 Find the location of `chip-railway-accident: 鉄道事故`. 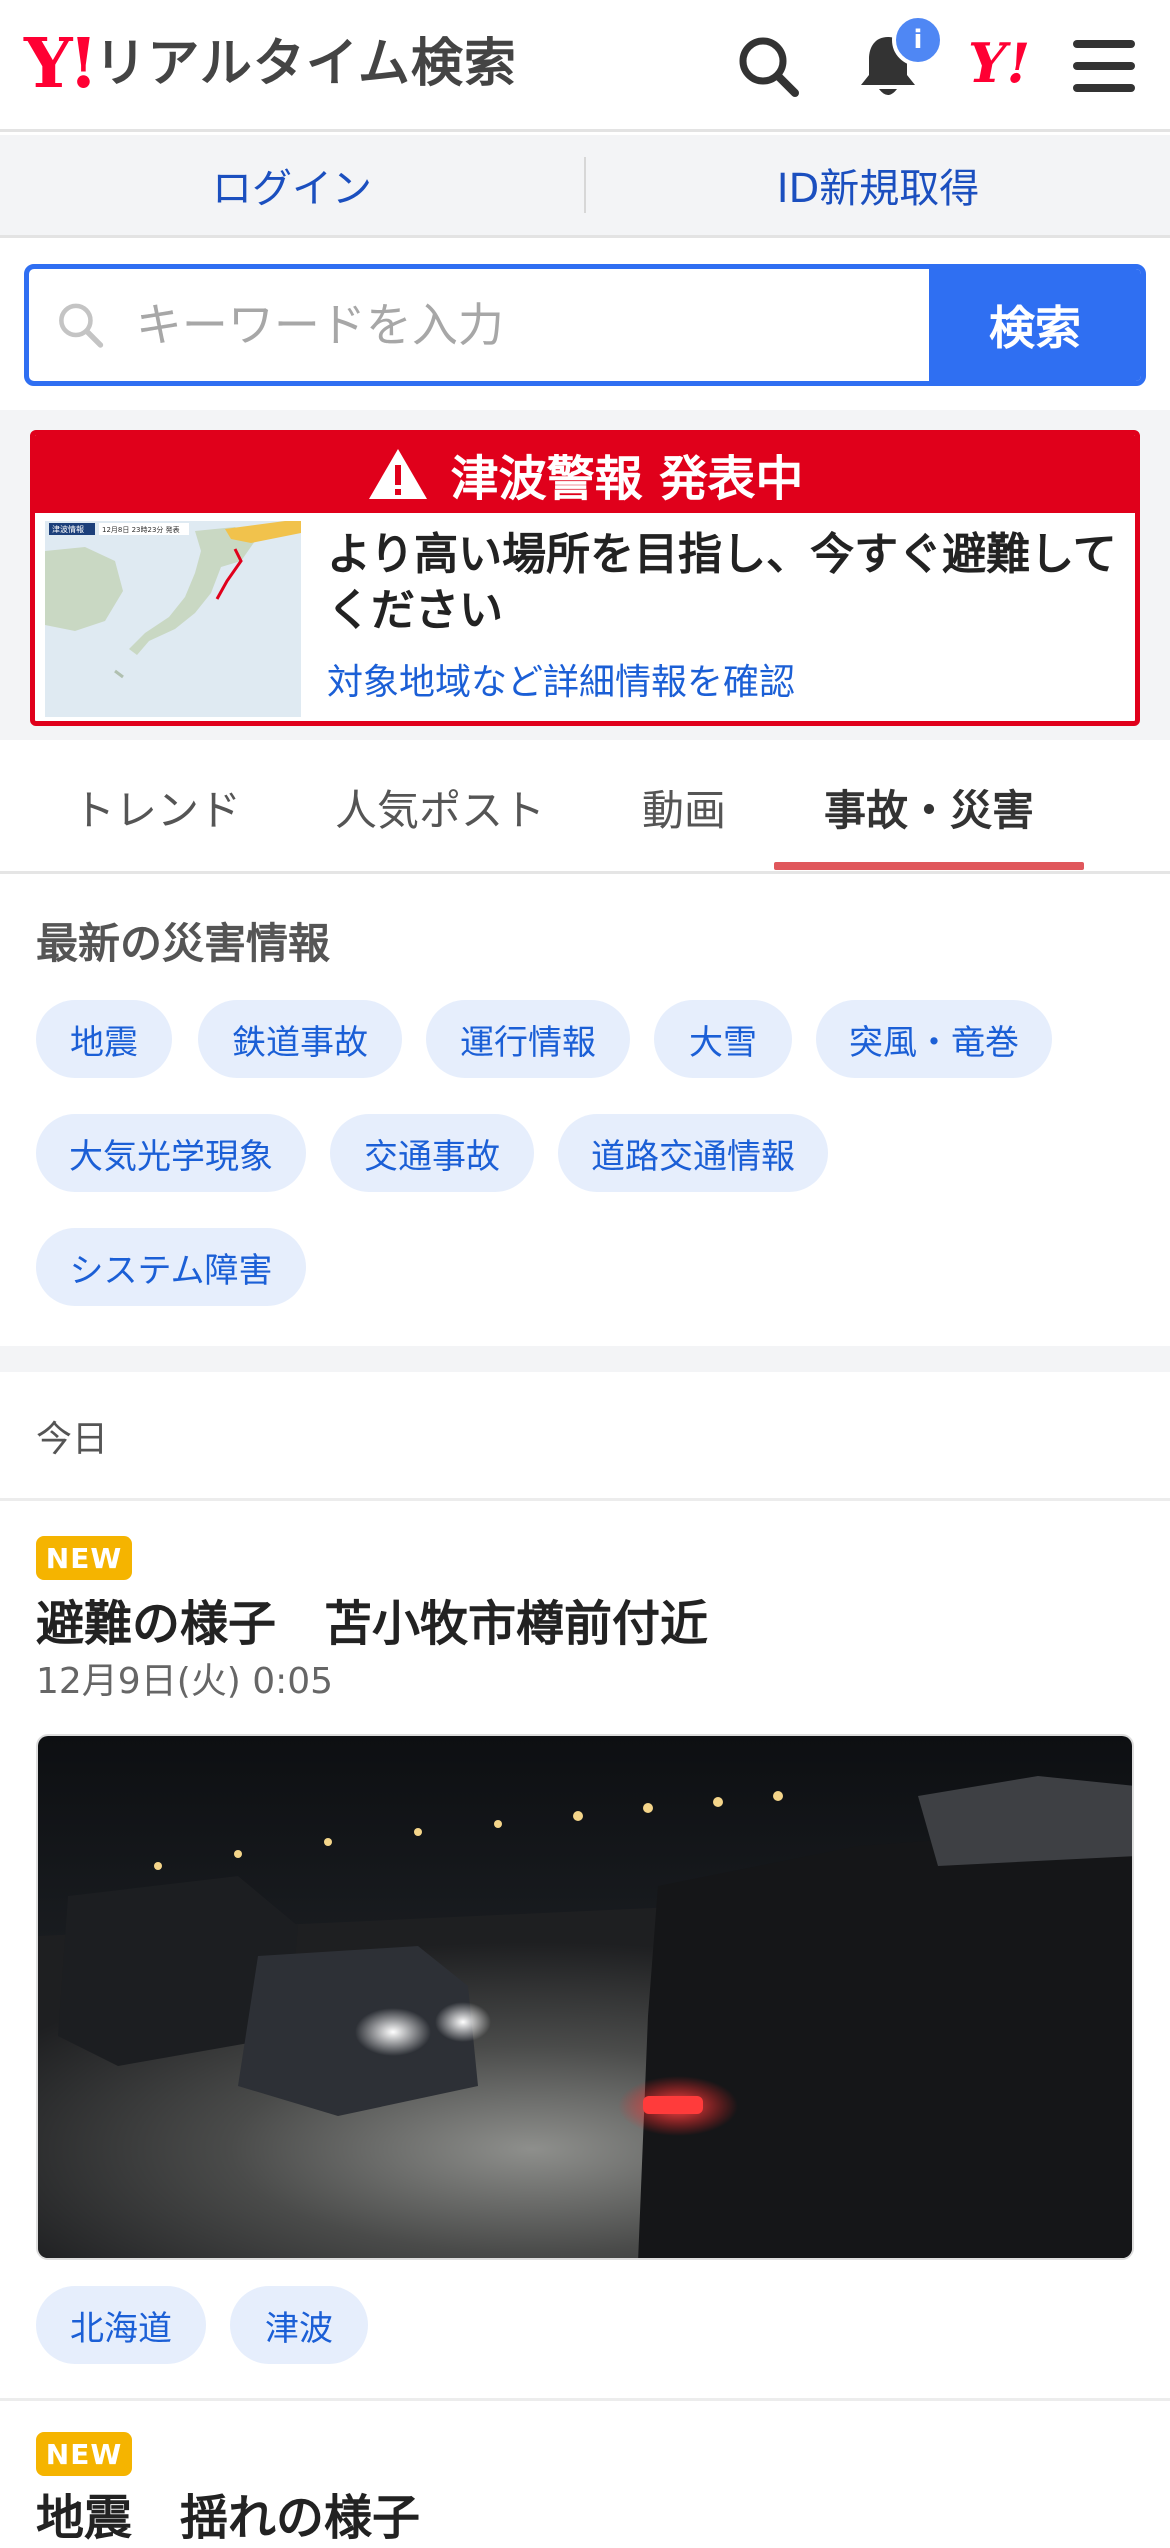

chip-railway-accident: 鉄道事故 is located at coordinates (300, 1039).